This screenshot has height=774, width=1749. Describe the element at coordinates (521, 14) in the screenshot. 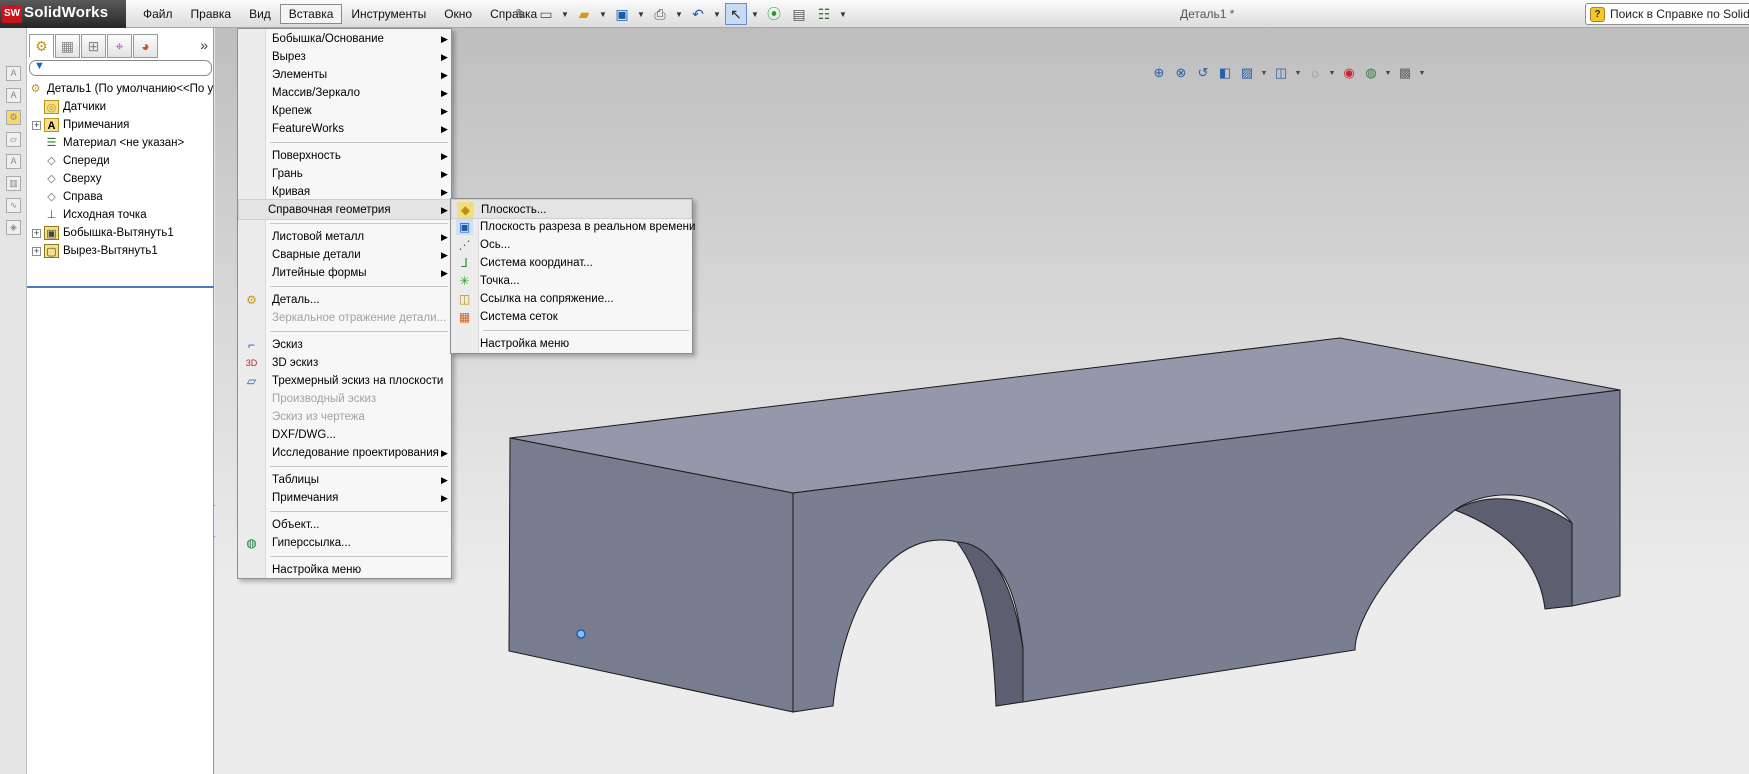

I see `pushpin-icon: ✎` at that location.